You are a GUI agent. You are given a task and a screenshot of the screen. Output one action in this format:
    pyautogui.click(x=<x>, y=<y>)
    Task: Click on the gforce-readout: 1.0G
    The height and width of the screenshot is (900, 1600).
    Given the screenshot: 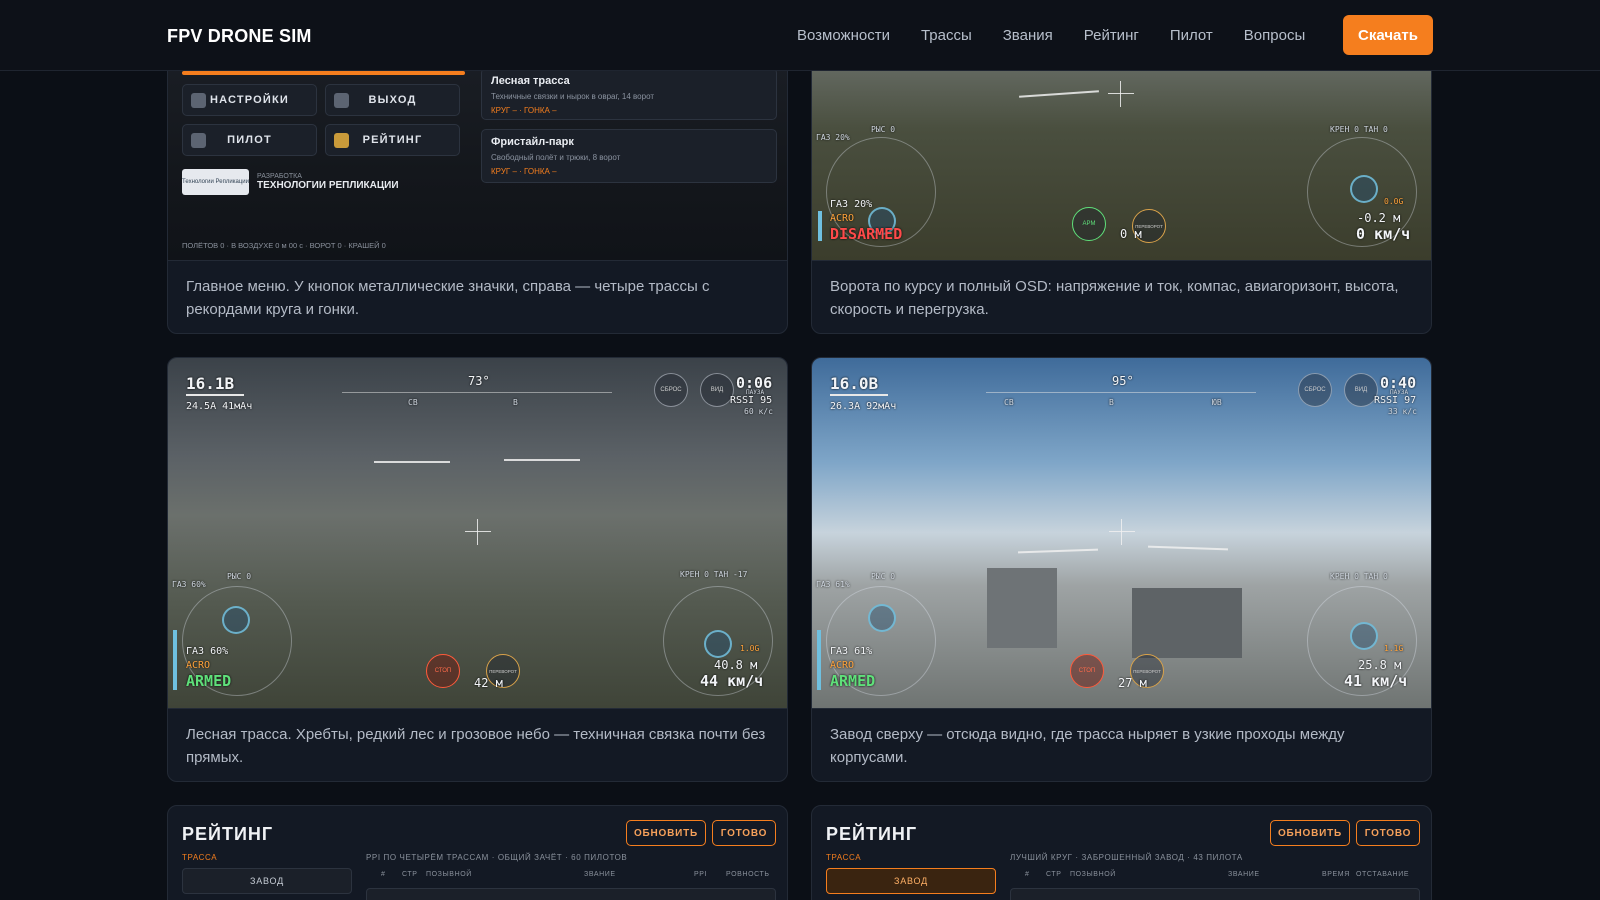 What is the action you would take?
    pyautogui.click(x=750, y=648)
    